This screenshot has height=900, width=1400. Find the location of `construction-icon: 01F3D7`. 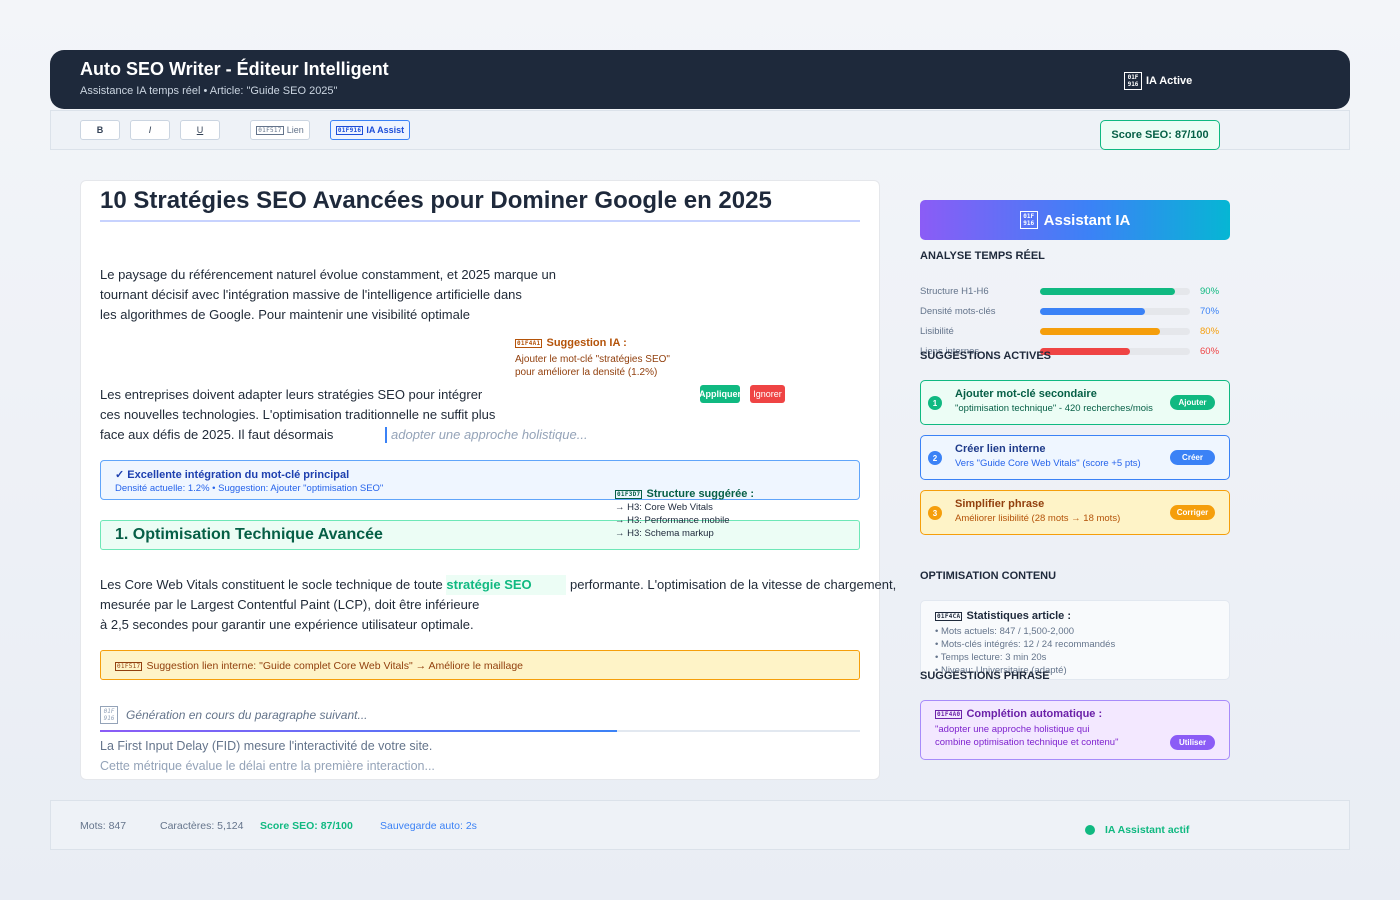

construction-icon: 01F3D7 is located at coordinates (629, 494).